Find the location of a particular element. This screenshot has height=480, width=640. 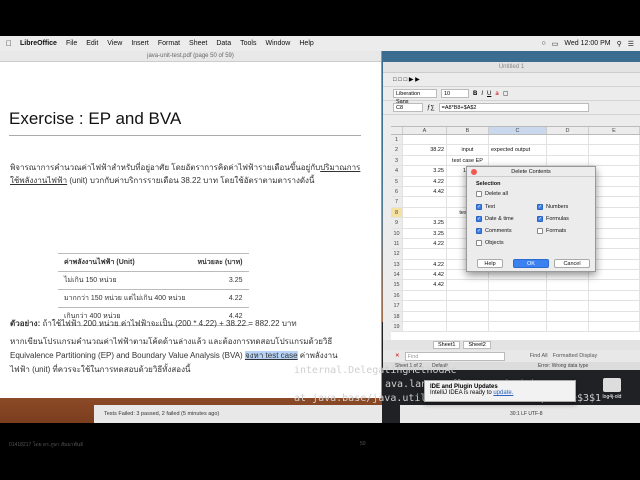

highlight-icon: ▢ is located at coordinates (506, 93).